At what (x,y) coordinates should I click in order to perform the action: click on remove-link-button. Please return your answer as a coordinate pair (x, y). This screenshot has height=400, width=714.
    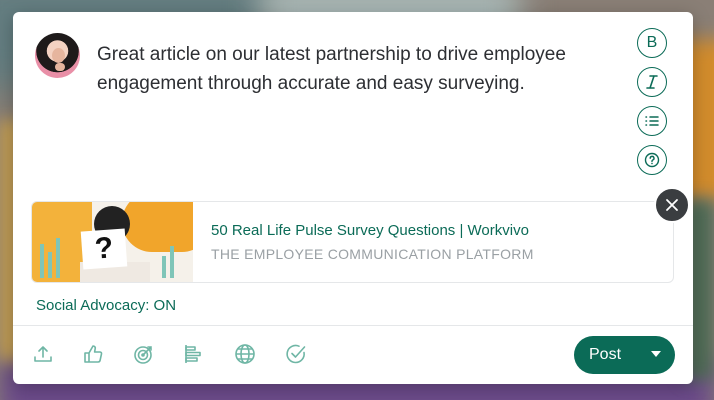
    Looking at the image, I should click on (672, 205).